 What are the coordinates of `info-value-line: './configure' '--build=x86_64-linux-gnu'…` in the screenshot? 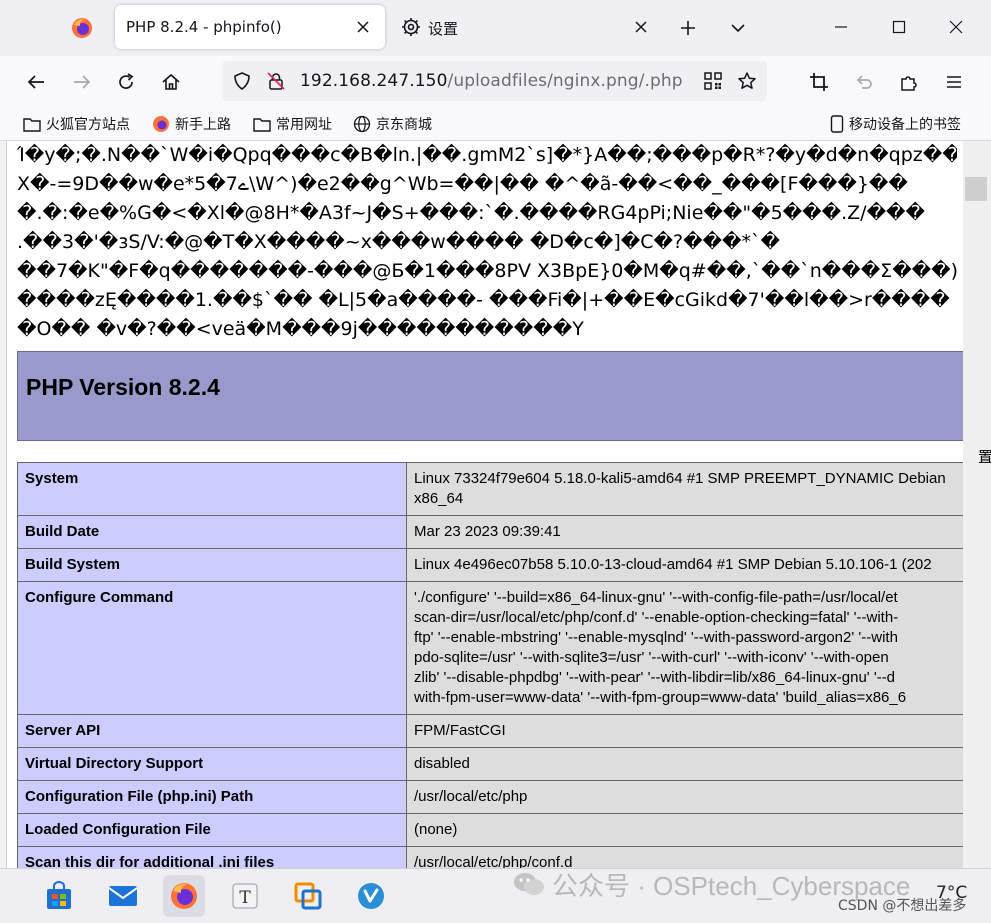 It's located at (656, 597).